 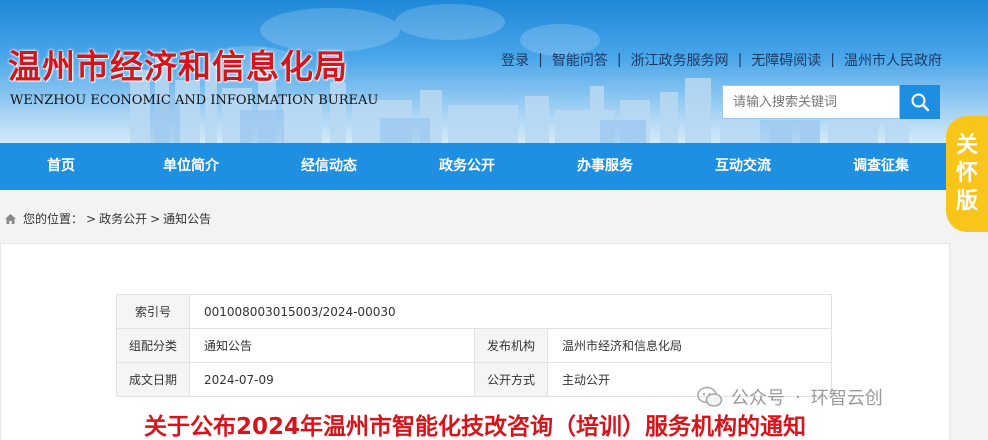 What do you see at coordinates (467, 166) in the screenshot?
I see `nav-gov-affairs: 政务公开` at bounding box center [467, 166].